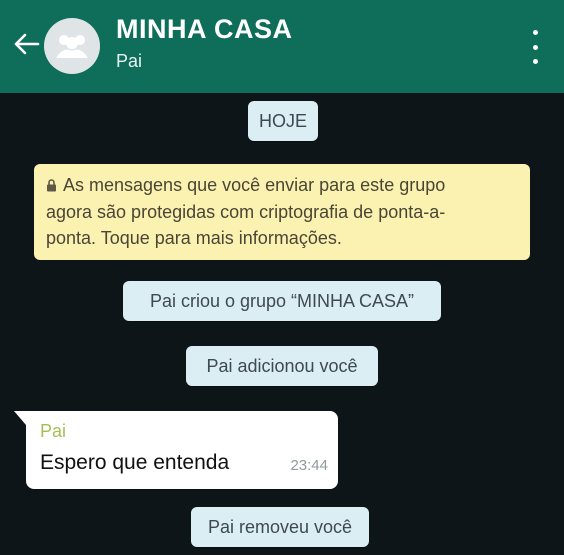 The width and height of the screenshot is (564, 555). Describe the element at coordinates (176, 450) in the screenshot. I see `incoming-message-bubble: Pai Espero que entenda 23:44` at that location.